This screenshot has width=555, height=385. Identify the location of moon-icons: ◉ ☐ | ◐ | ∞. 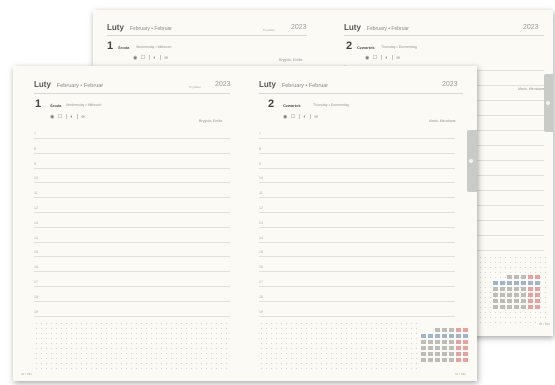
(68, 117).